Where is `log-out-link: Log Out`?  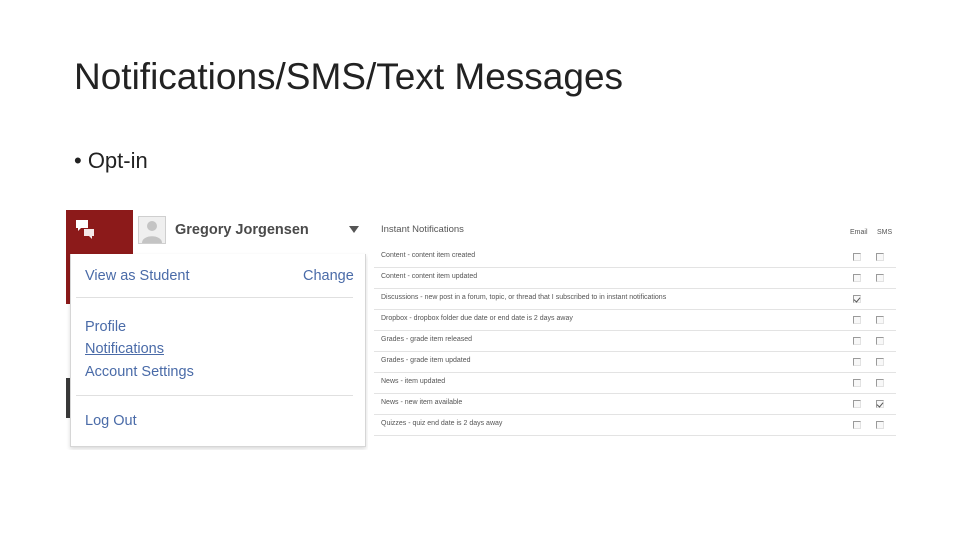
log-out-link: Log Out is located at coordinates (111, 421).